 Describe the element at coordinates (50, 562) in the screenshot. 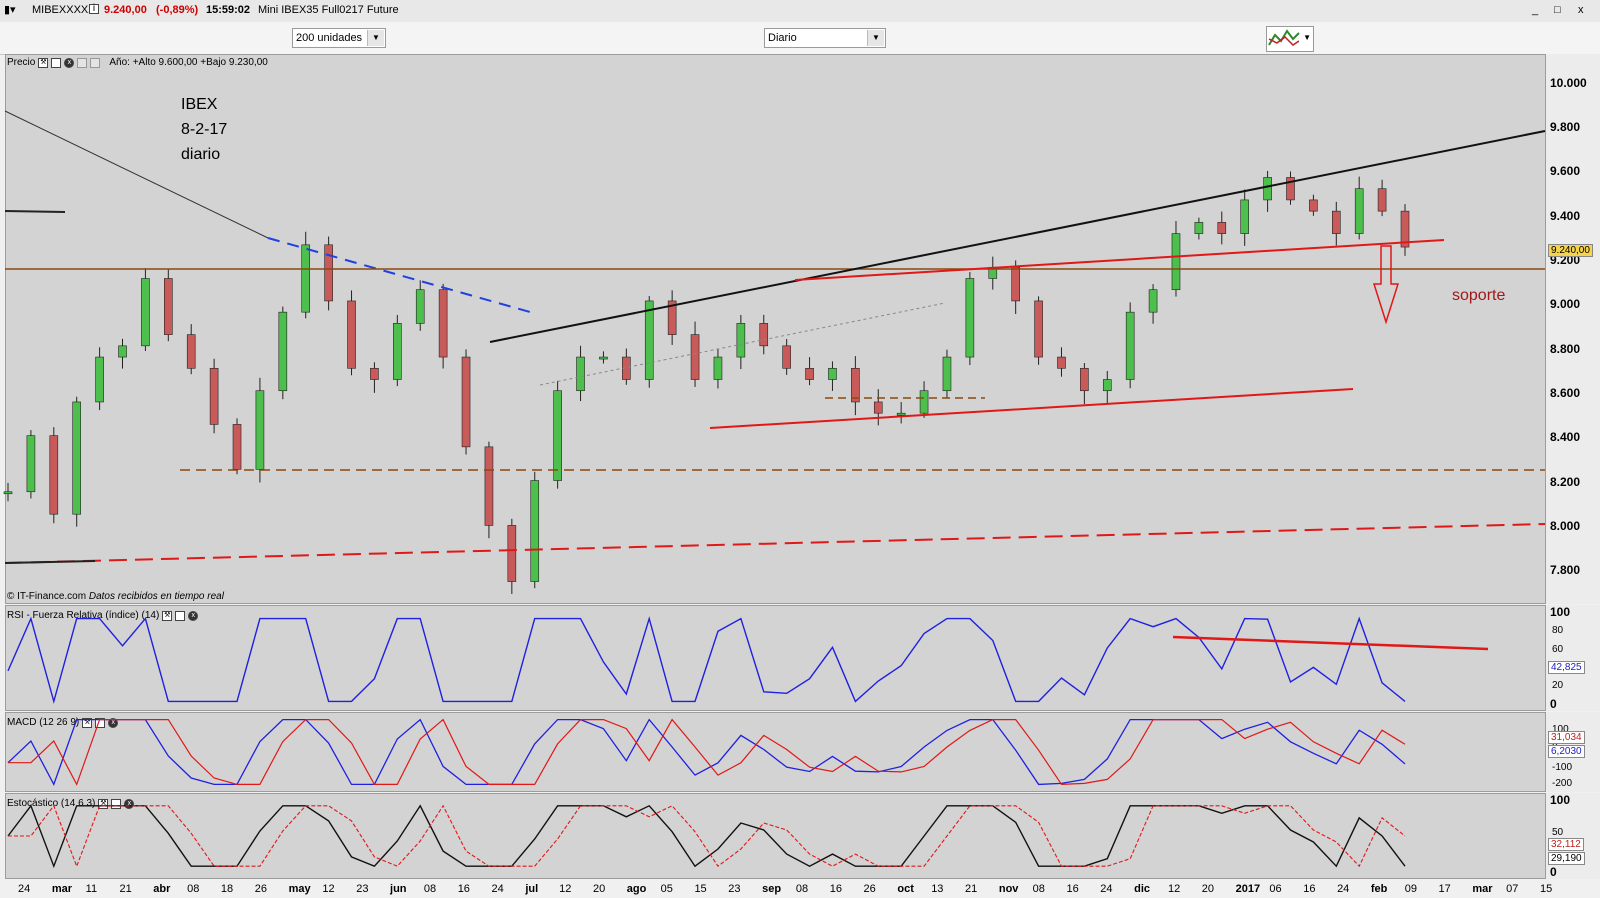

I see `black-base-line` at that location.